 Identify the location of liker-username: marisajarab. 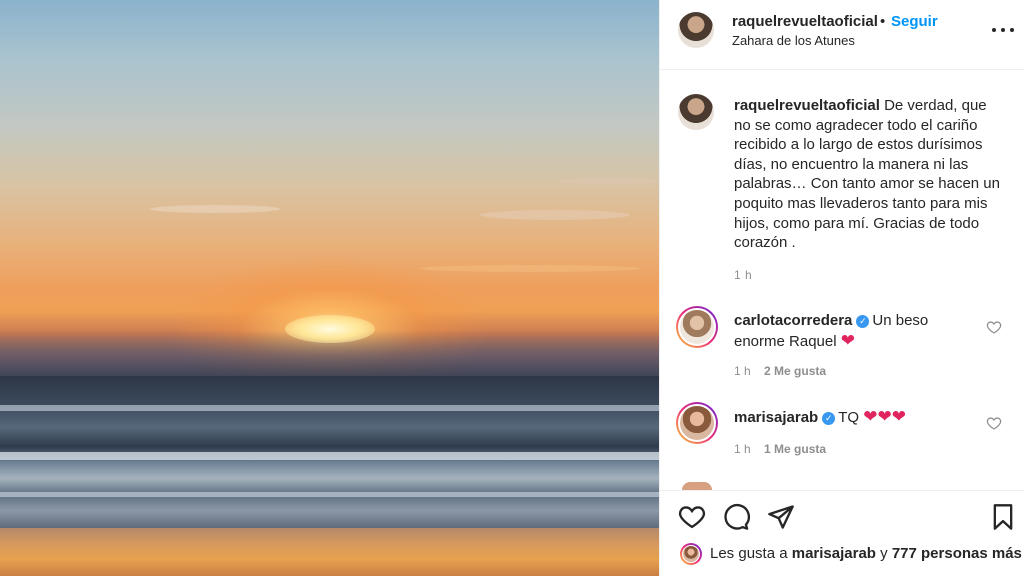
(834, 553).